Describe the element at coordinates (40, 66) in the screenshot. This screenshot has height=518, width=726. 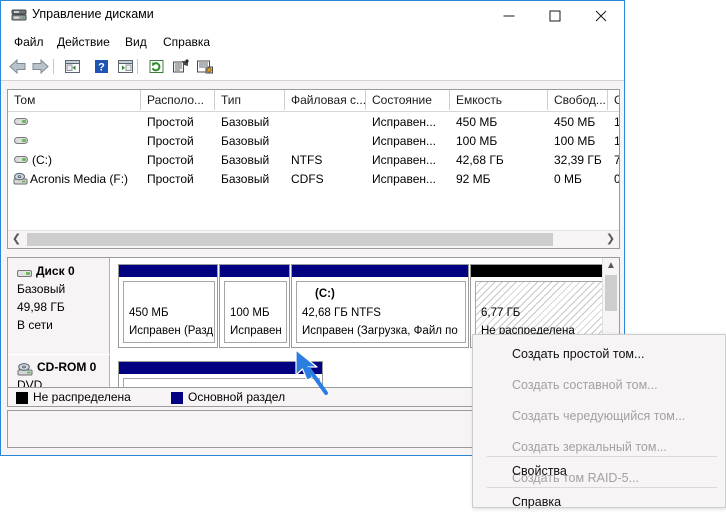
I see `forward-icon` at that location.